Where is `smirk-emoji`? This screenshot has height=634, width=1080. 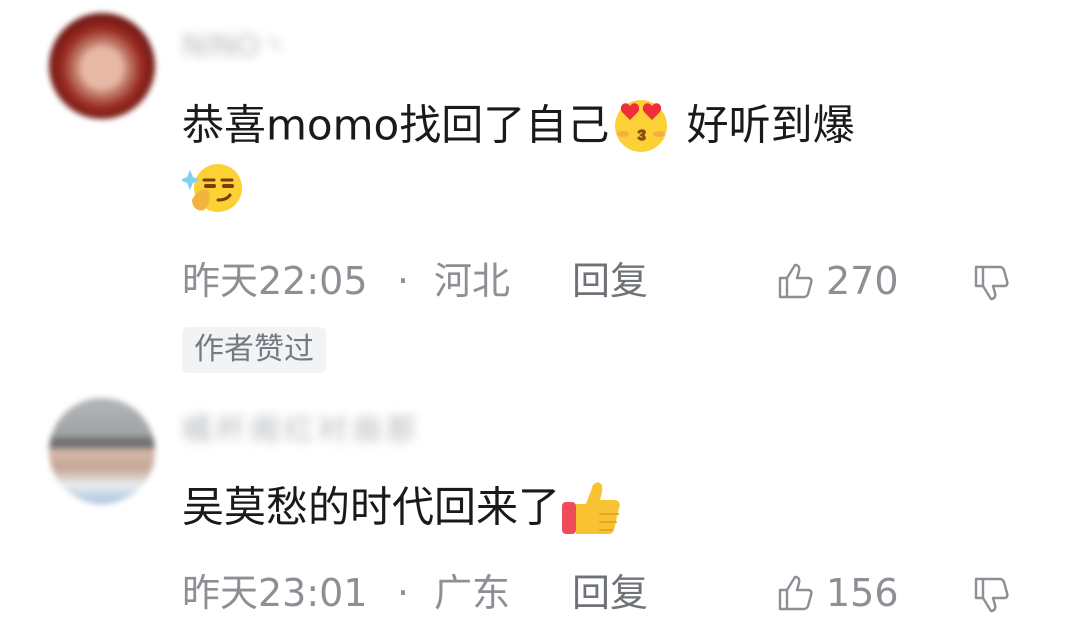 smirk-emoji is located at coordinates (212, 188).